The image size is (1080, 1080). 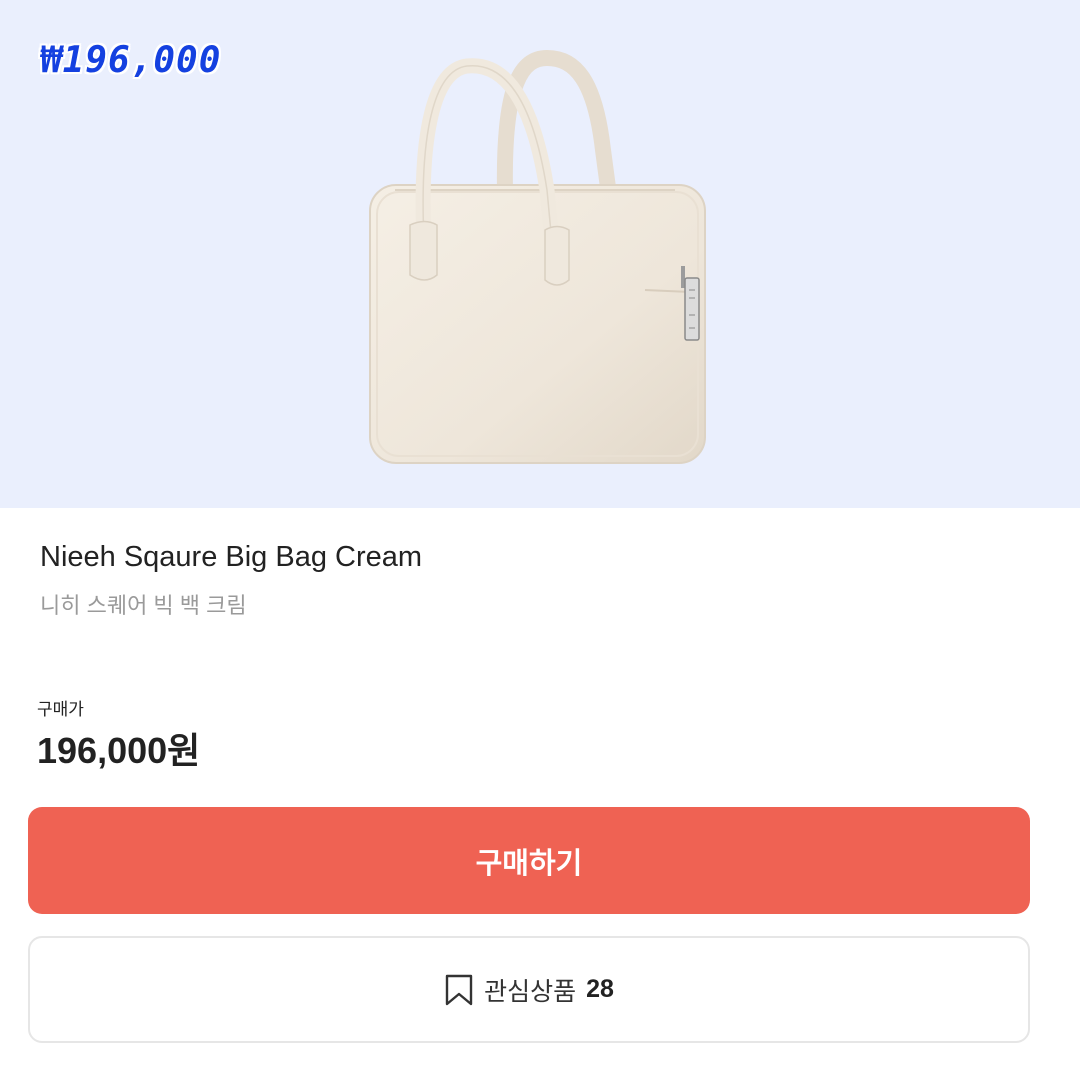 I want to click on buy-button-label: 구매하기, so click(x=529, y=863).